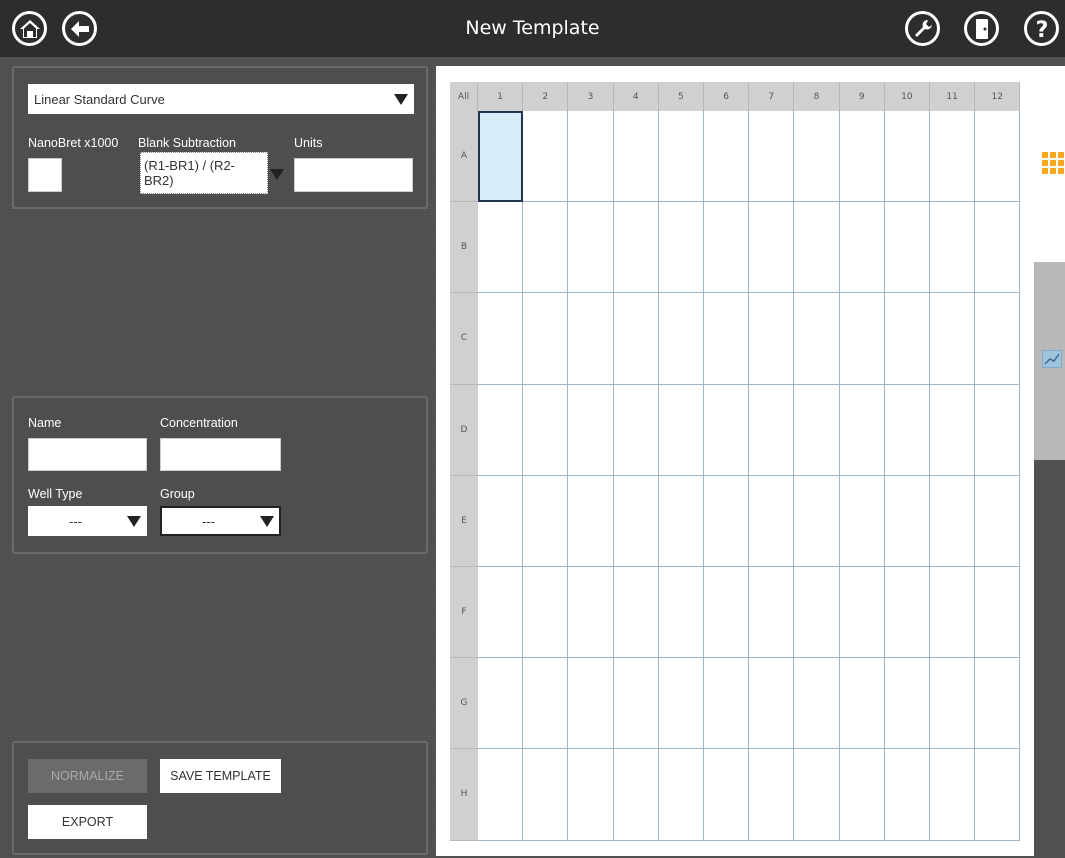 Image resolution: width=1065 pixels, height=858 pixels. Describe the element at coordinates (727, 704) in the screenshot. I see `well-G6` at that location.